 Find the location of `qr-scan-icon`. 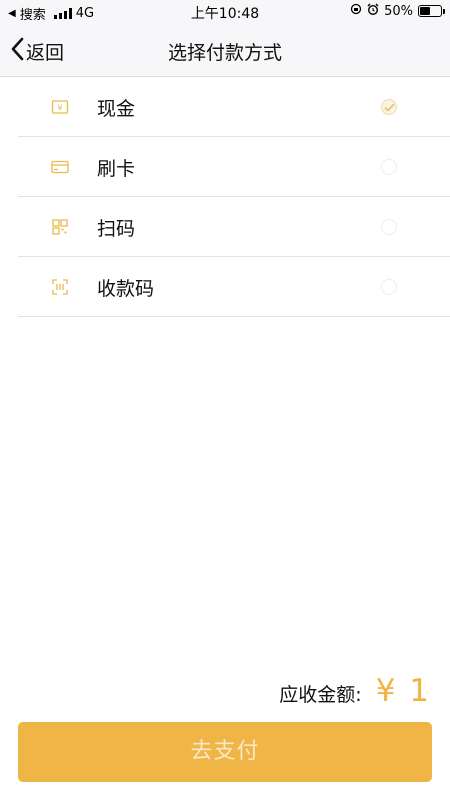

qr-scan-icon is located at coordinates (60, 227).